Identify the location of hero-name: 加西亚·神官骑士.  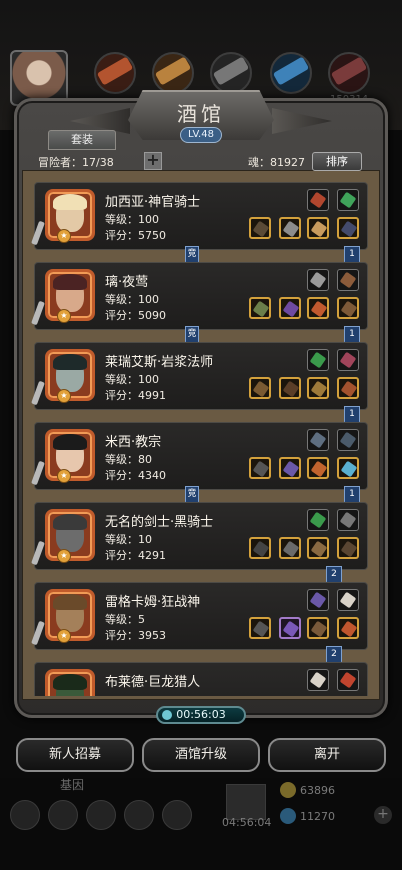
(153, 202).